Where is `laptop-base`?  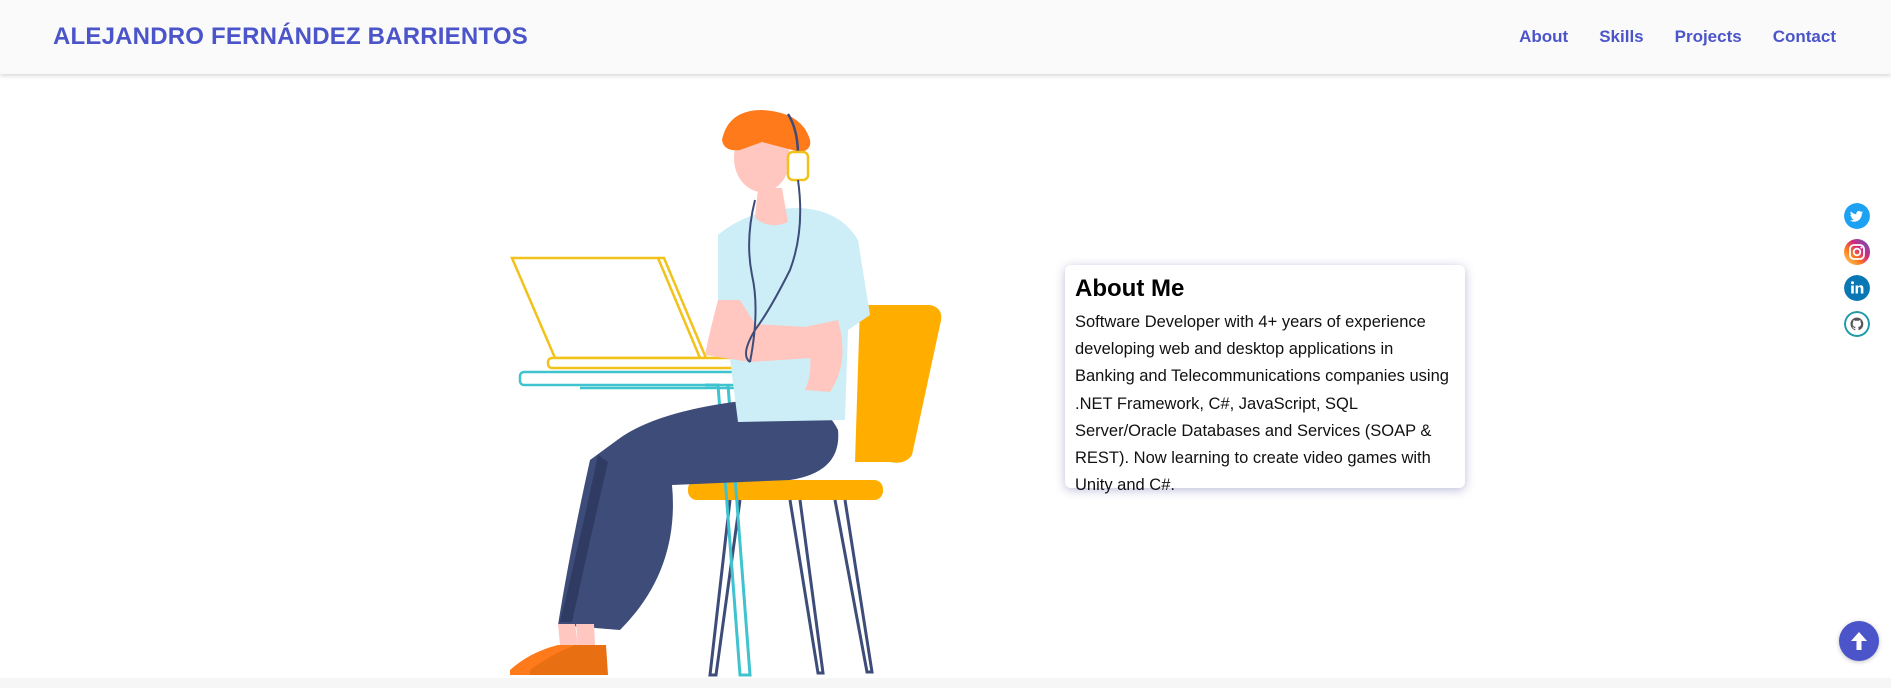 laptop-base is located at coordinates (653, 363).